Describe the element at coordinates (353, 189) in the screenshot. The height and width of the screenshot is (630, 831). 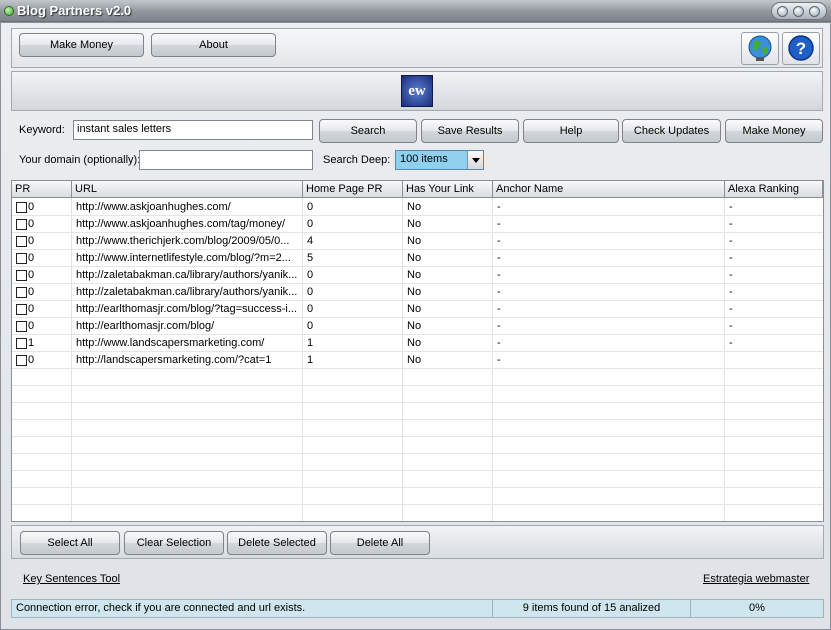
I see `header-home-page-pr: Home Page PR` at that location.